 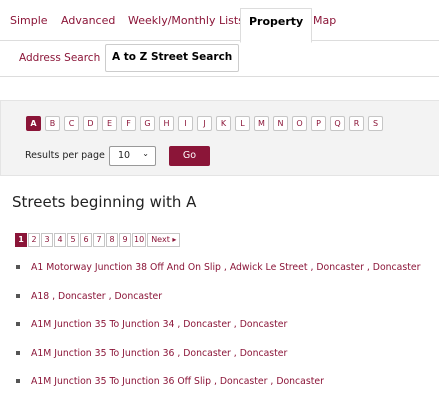 I want to click on property-subtabs: Address Search A to Z Street Search, so click(x=219, y=58).